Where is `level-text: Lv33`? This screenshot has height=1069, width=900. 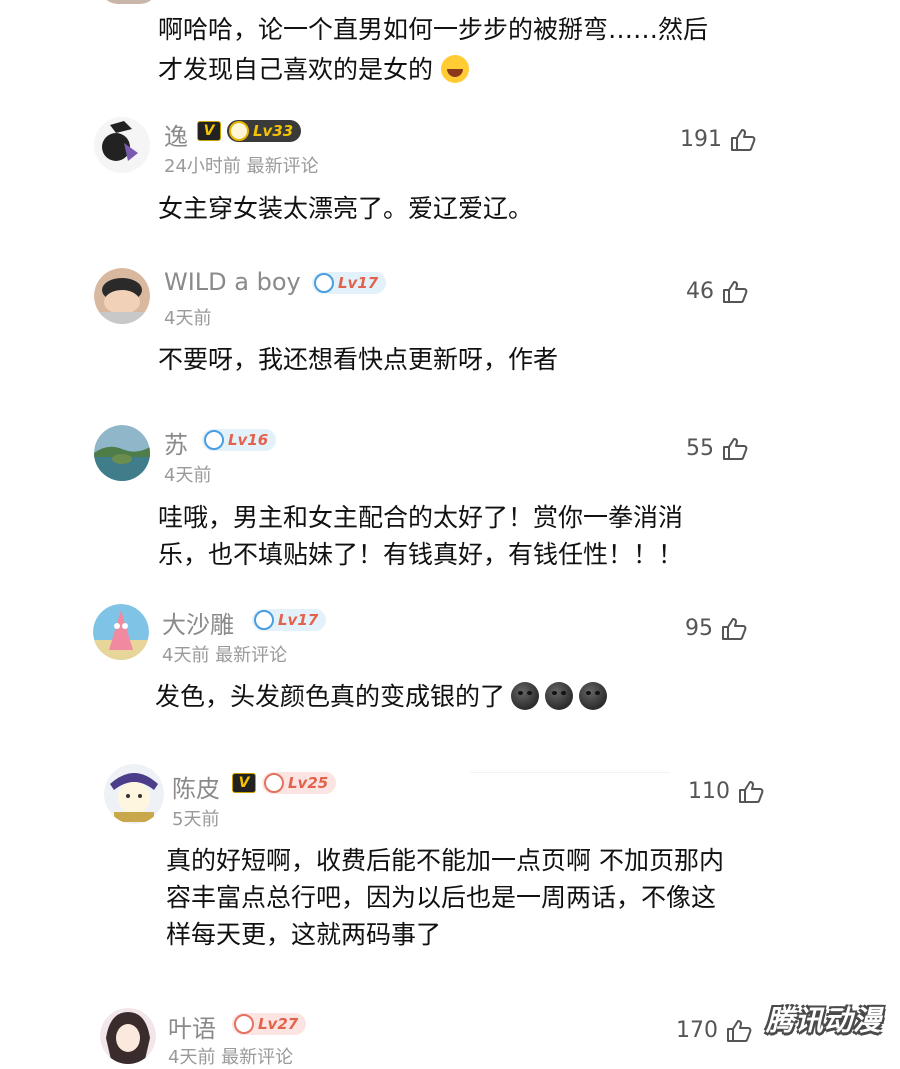
level-text: Lv33 is located at coordinates (273, 131).